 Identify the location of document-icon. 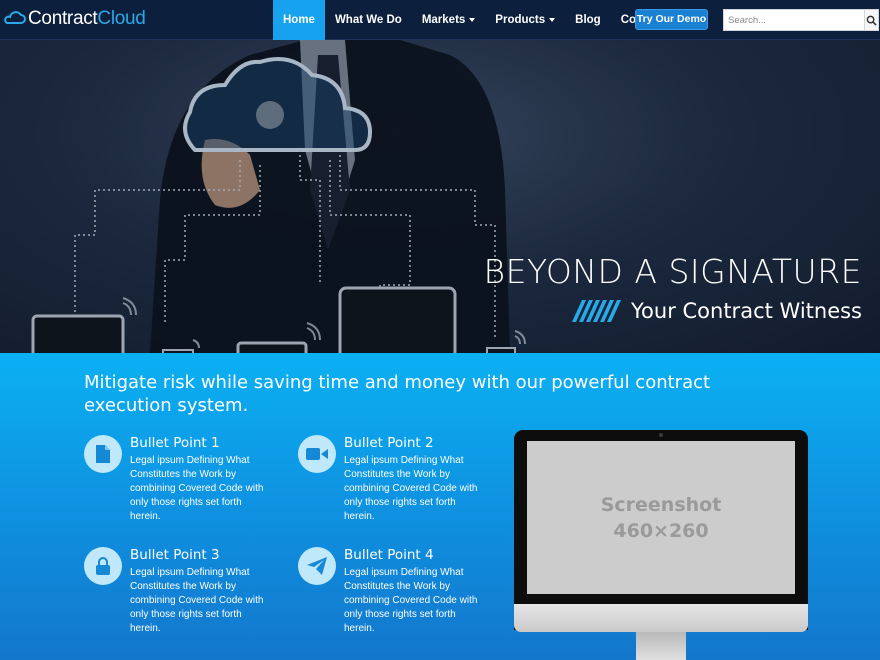
(103, 454).